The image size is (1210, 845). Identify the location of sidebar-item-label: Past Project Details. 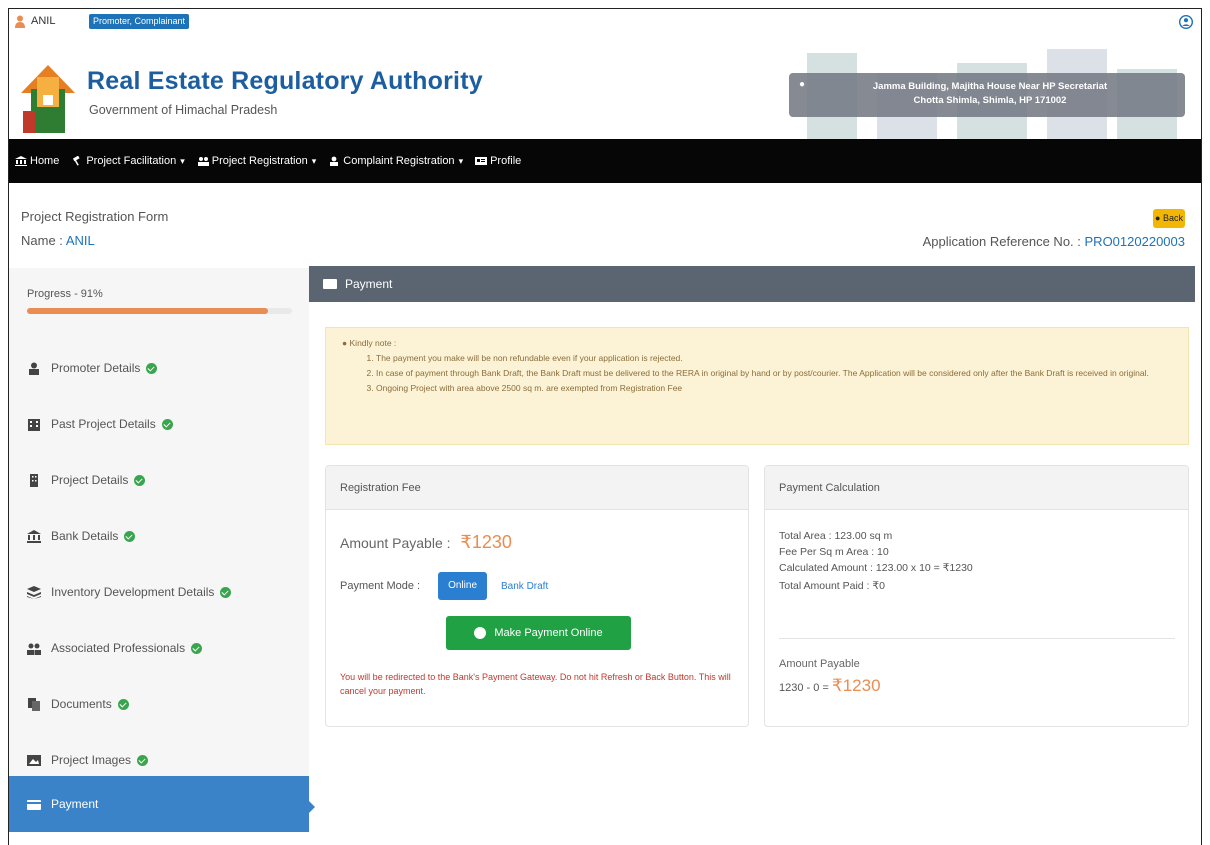
(103, 424).